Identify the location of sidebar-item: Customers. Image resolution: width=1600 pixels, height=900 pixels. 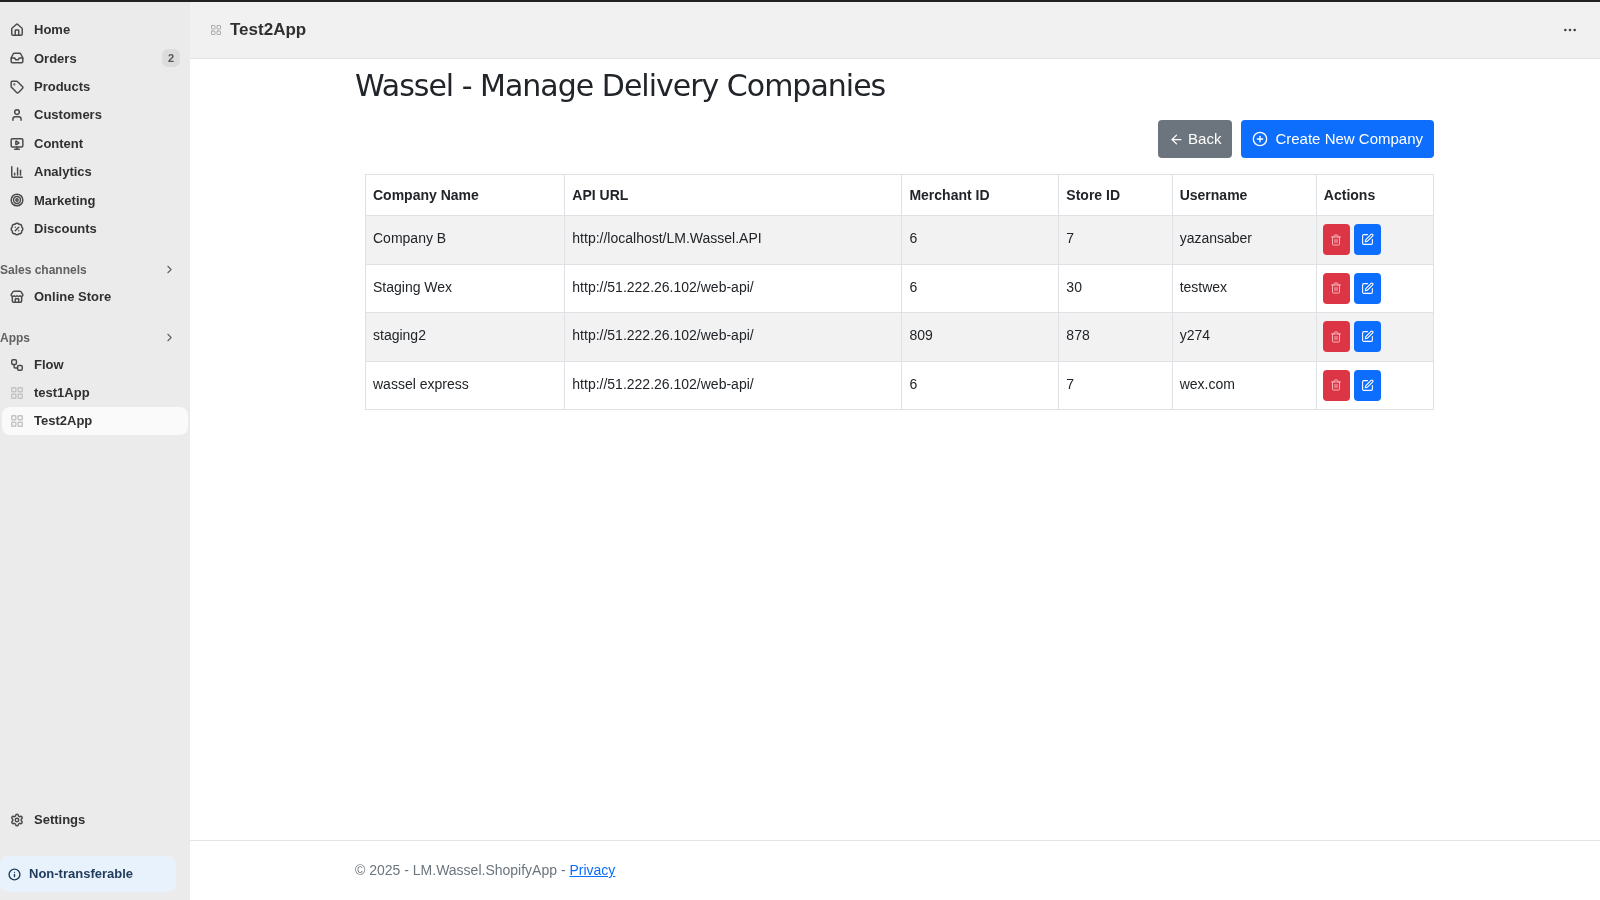
(95, 115).